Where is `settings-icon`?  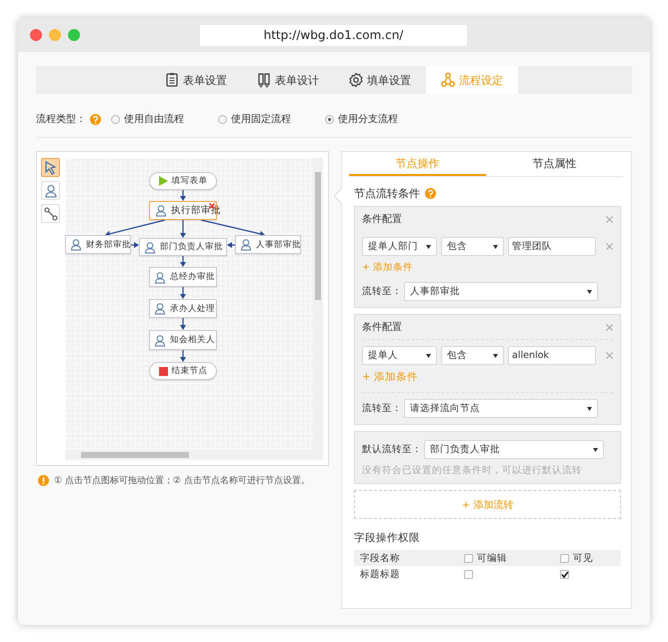
settings-icon is located at coordinates (356, 80).